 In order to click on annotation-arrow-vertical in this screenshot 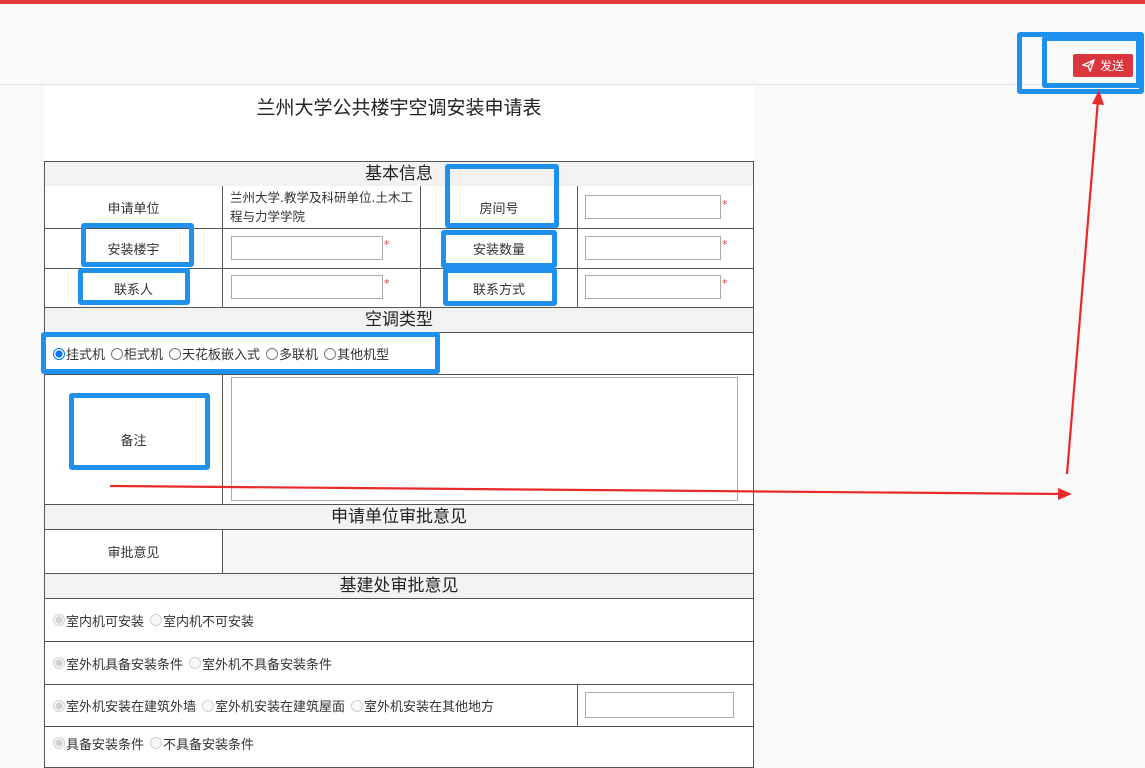, I will do `click(1082, 287)`.